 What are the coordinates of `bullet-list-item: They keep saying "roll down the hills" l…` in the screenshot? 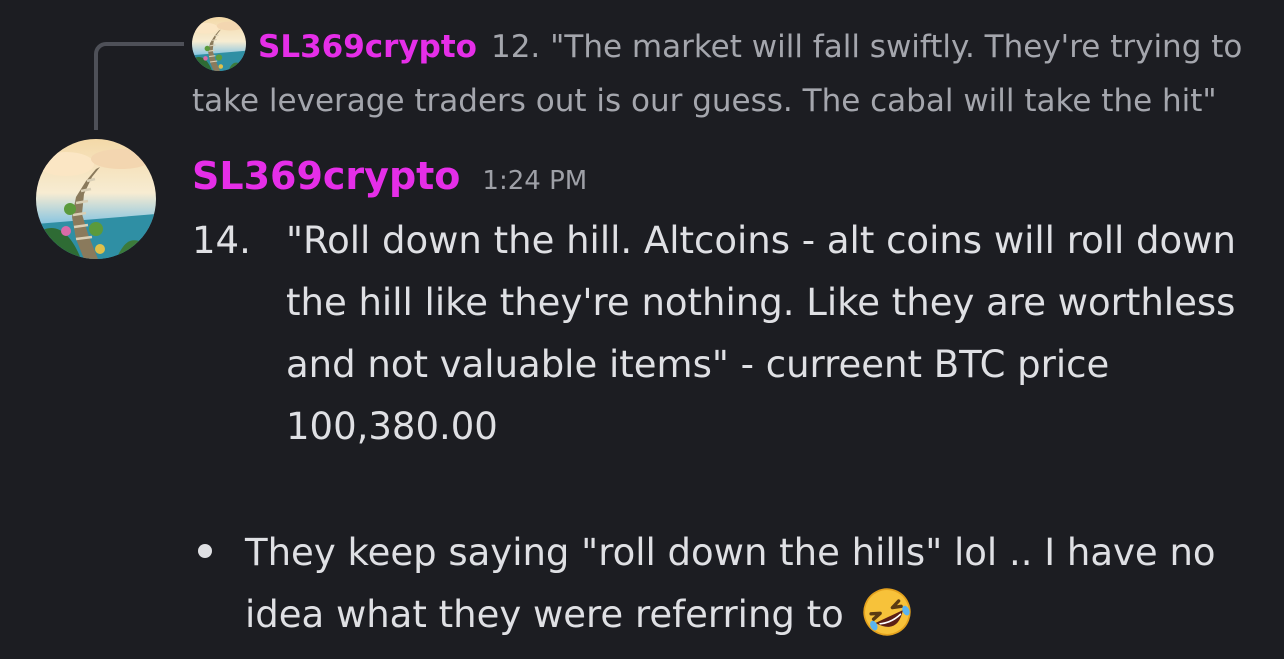 It's located at (745, 584).